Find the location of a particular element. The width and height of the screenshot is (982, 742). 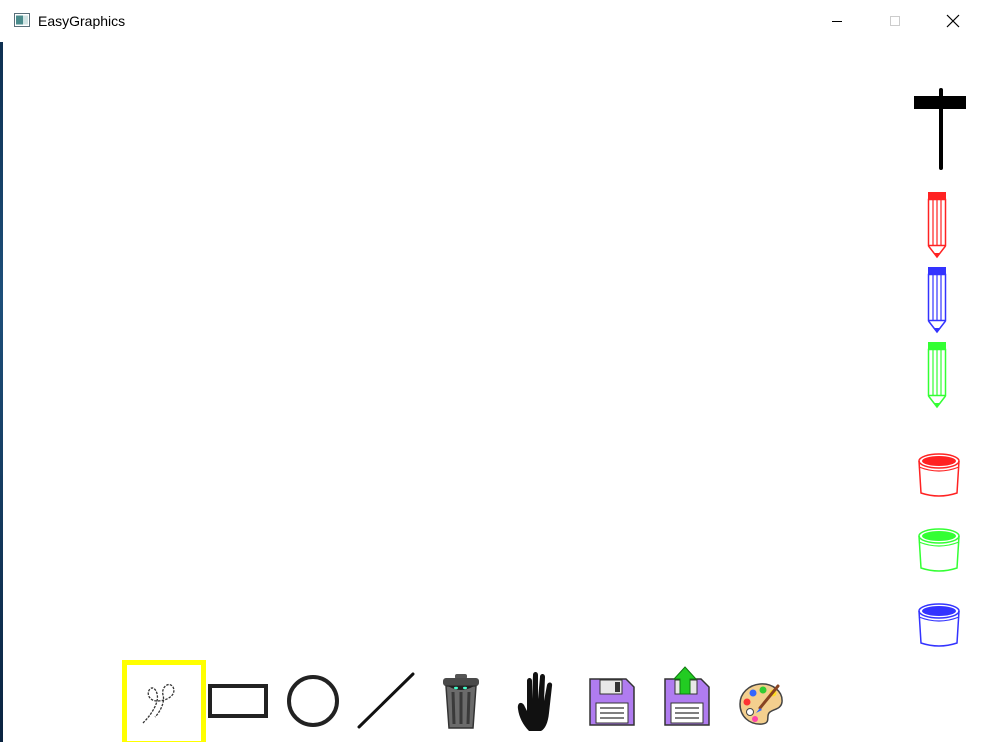

palette-icon is located at coordinates (761, 704).